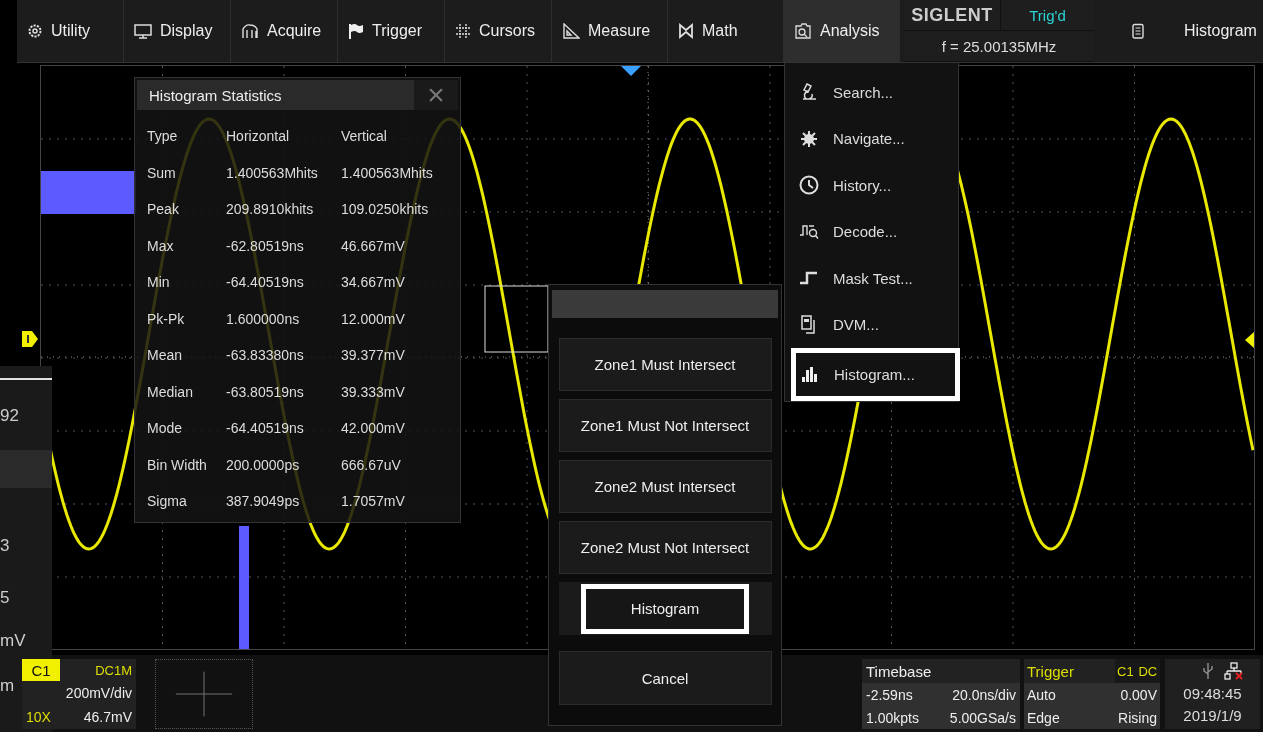 Image resolution: width=1263 pixels, height=732 pixels. What do you see at coordinates (952, 15) in the screenshot?
I see `brand-logo: SIGLENT` at bounding box center [952, 15].